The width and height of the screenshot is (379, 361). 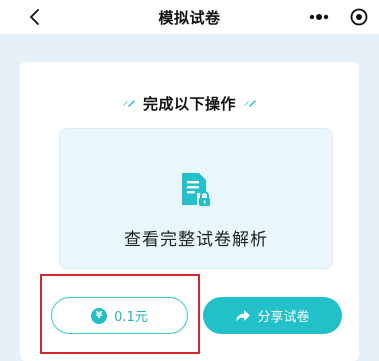 I want to click on chevron-left-icon, so click(x=34, y=17).